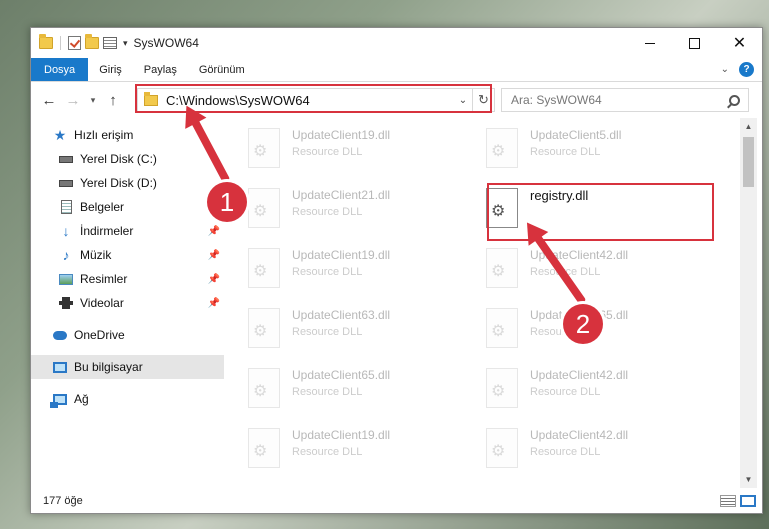  What do you see at coordinates (341, 375) in the screenshot?
I see `file-name: UpdateClient65.dll` at bounding box center [341, 375].